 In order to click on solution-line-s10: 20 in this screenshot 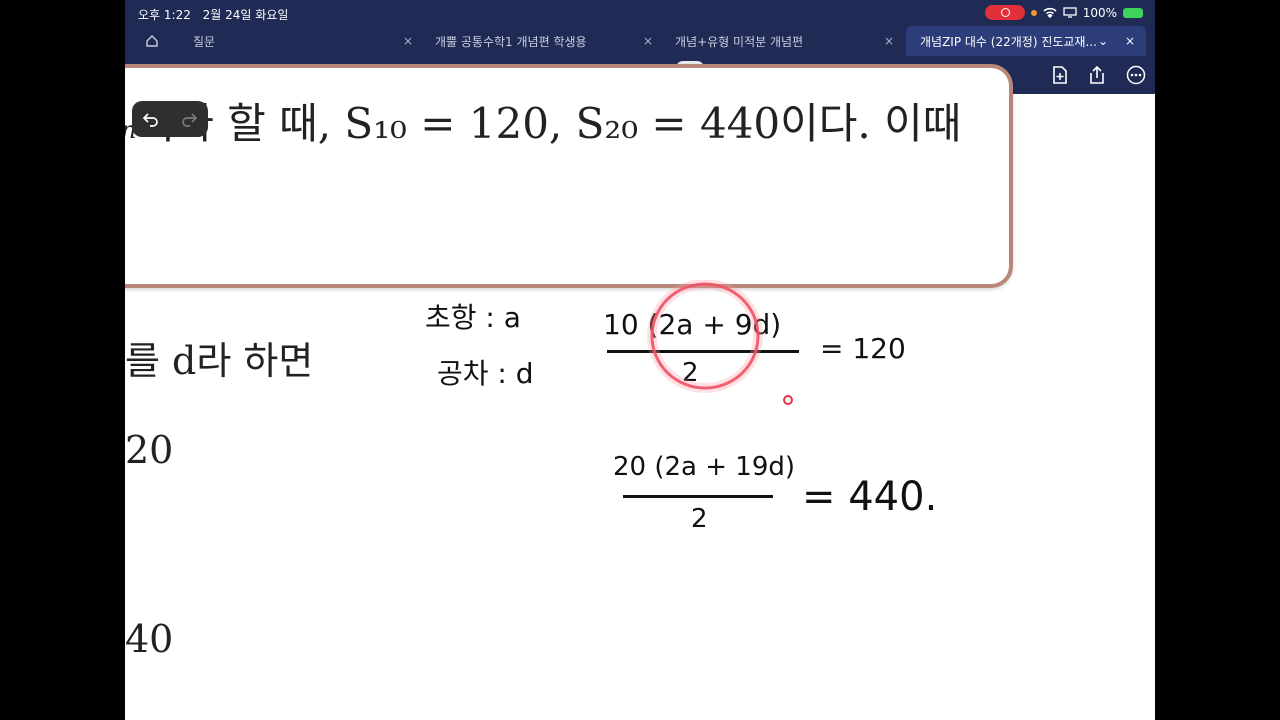, I will do `click(149, 450)`.